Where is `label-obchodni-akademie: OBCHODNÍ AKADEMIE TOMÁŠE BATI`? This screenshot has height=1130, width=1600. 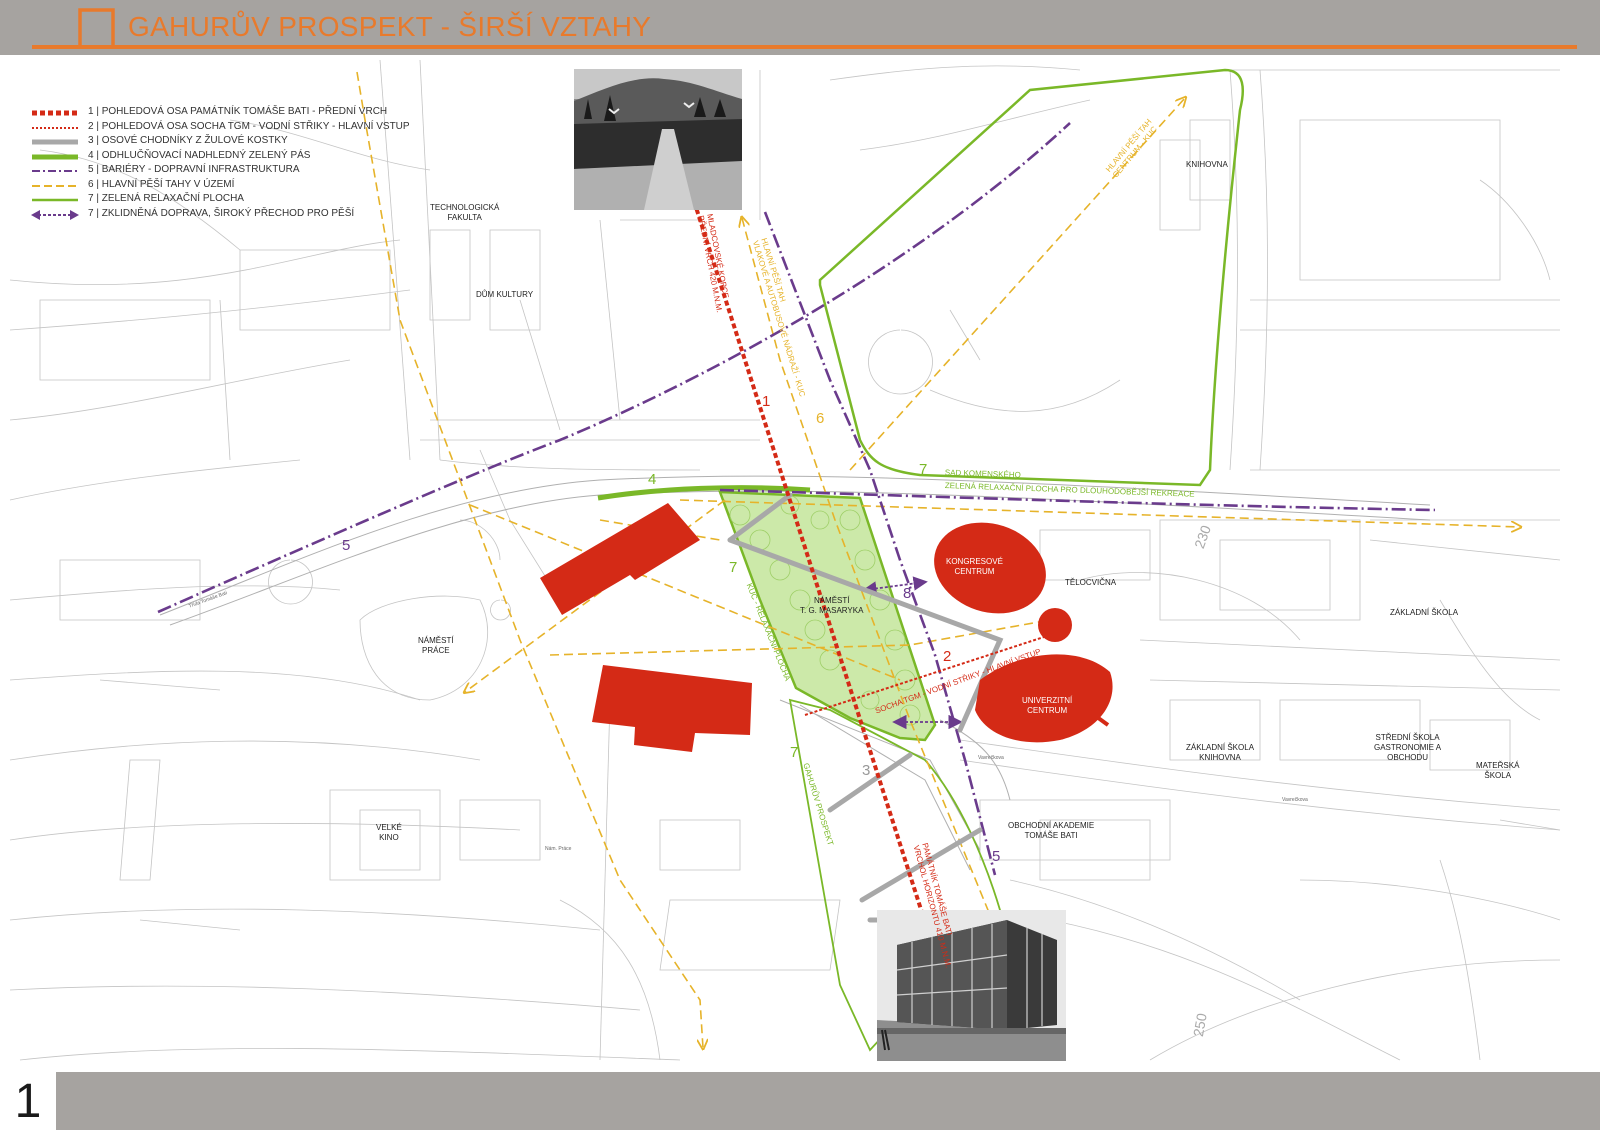 label-obchodni-akademie: OBCHODNÍ AKADEMIE TOMÁŠE BATI is located at coordinates (1051, 830).